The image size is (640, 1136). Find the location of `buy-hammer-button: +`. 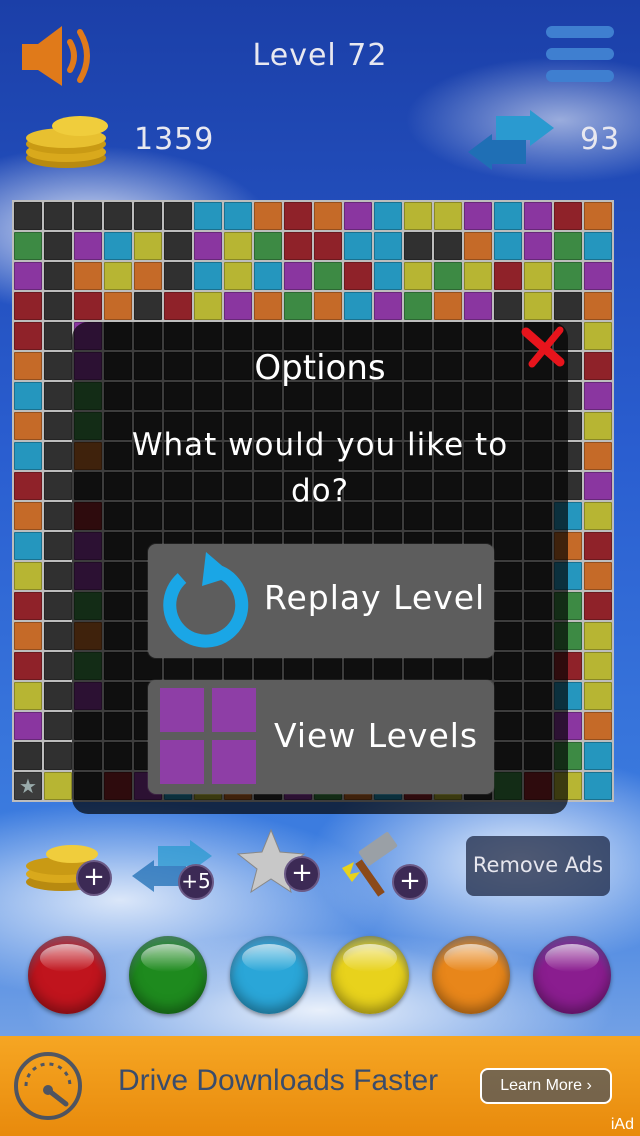

buy-hammer-button: + is located at coordinates (384, 867).